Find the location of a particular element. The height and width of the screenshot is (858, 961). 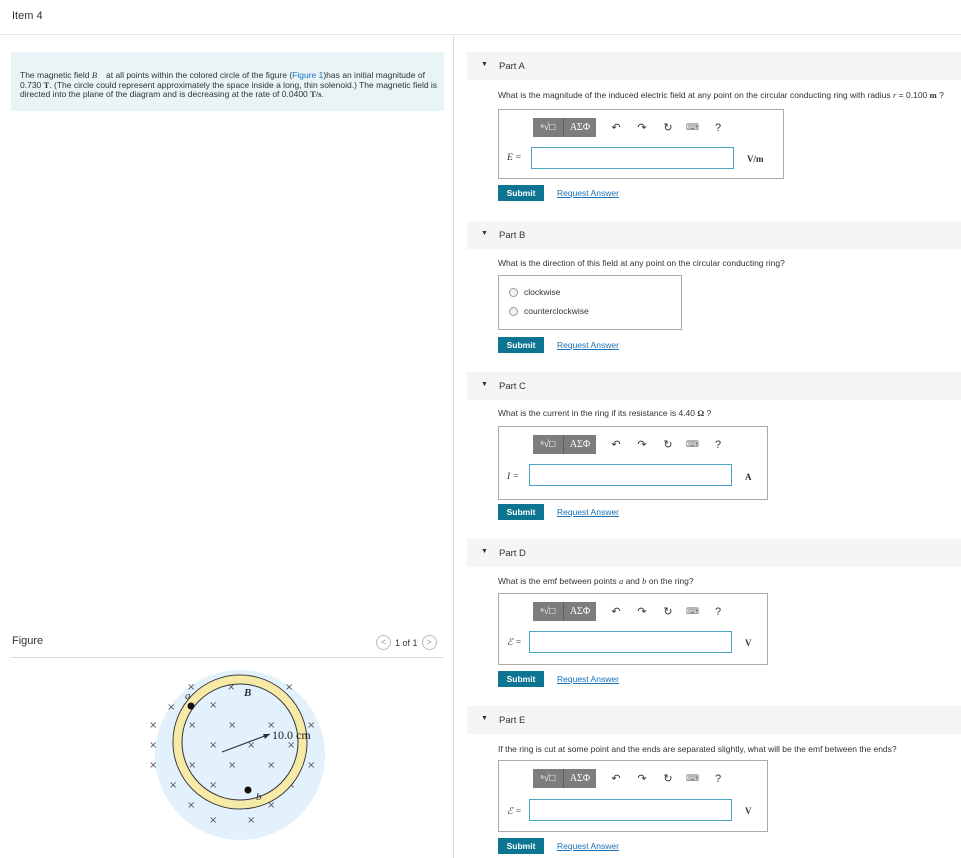

part-e-request-answer-link: Request Answer is located at coordinates (588, 846).